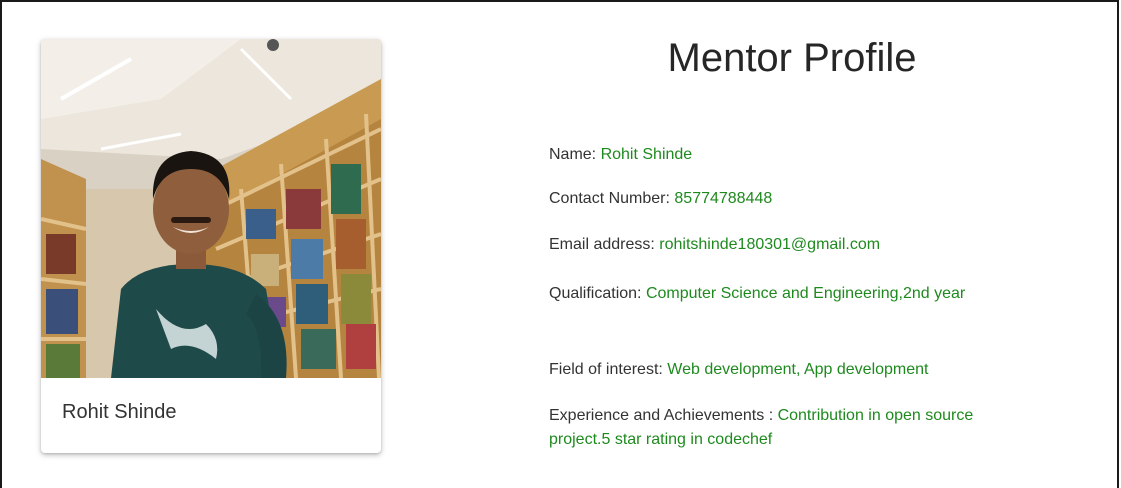 This screenshot has height=488, width=1121. I want to click on detail-label: Email address:, so click(604, 244).